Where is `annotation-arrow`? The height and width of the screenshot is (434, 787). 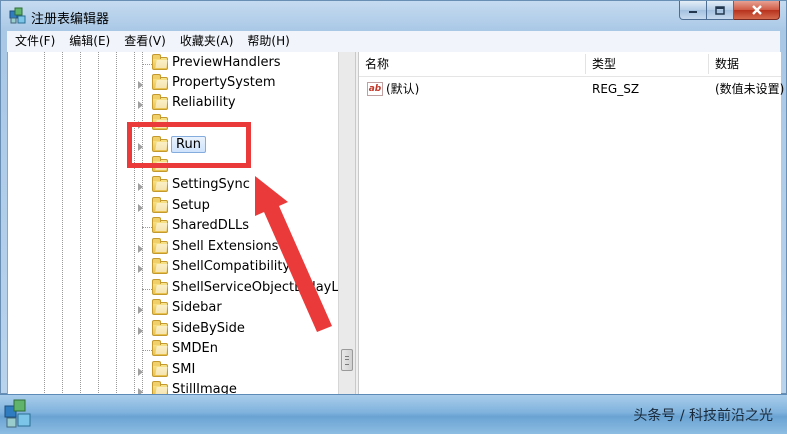 annotation-arrow is located at coordinates (293, 254).